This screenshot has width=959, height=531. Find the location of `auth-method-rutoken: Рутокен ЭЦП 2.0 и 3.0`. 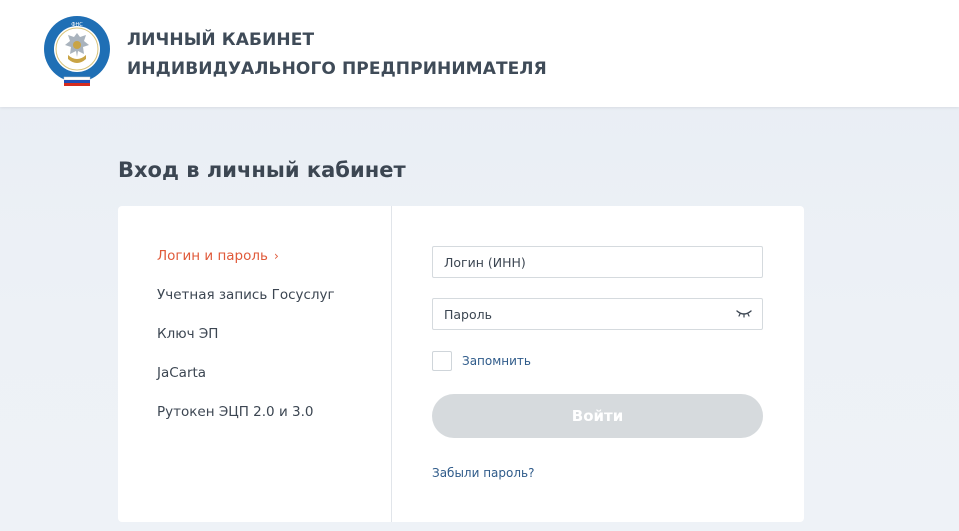

auth-method-rutoken: Рутокен ЭЦП 2.0 и 3.0 is located at coordinates (246, 421).